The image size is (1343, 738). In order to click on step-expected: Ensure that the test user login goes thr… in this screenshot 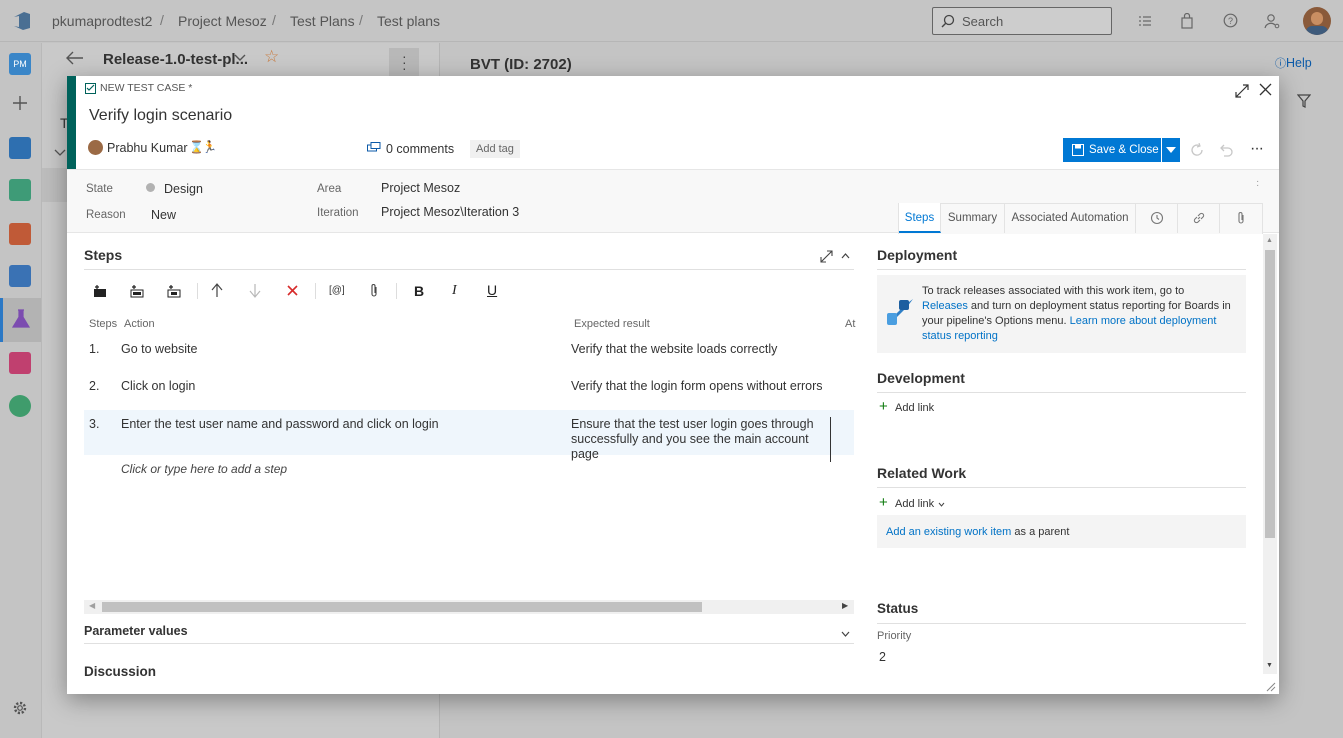, I will do `click(701, 439)`.